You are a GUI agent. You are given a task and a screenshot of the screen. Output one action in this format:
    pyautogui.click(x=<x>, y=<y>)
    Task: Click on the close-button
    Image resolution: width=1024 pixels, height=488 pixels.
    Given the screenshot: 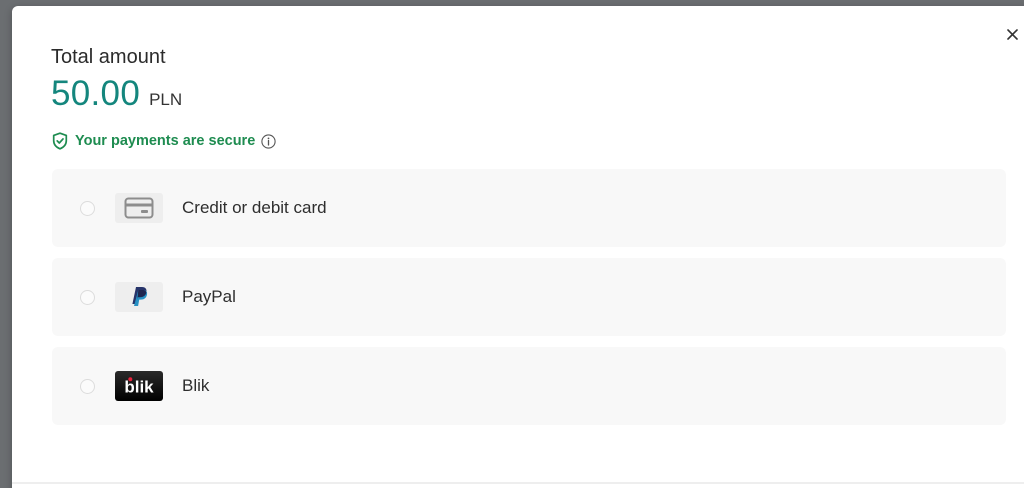 What is the action you would take?
    pyautogui.click(x=1012, y=34)
    